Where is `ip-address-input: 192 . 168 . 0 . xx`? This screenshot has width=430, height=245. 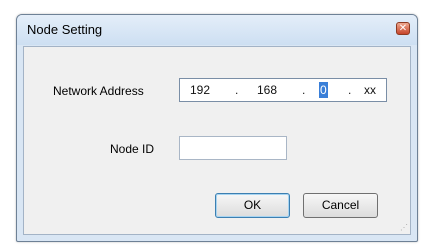
ip-address-input: 192 . 168 . 0 . xx is located at coordinates (283, 90).